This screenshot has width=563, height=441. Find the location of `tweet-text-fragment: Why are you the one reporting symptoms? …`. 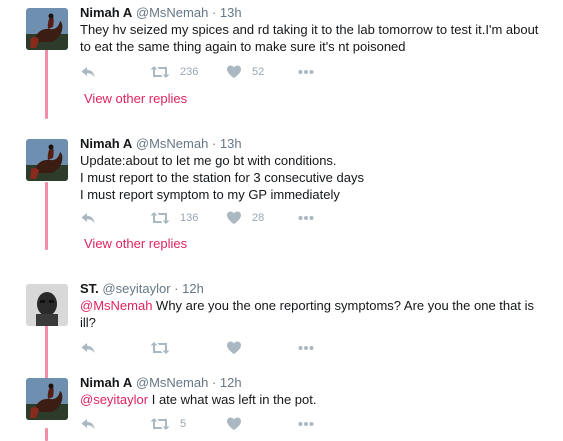

tweet-text-fragment: Why are you the one reporting symptoms? … is located at coordinates (343, 305).